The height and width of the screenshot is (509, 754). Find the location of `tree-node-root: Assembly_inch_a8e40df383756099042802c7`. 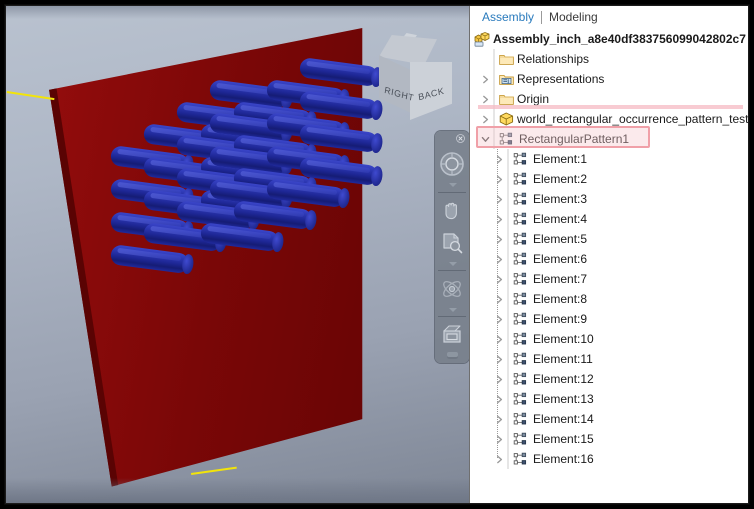

tree-node-root: Assembly_inch_a8e40df383756099042802c7 is located at coordinates (609, 39).